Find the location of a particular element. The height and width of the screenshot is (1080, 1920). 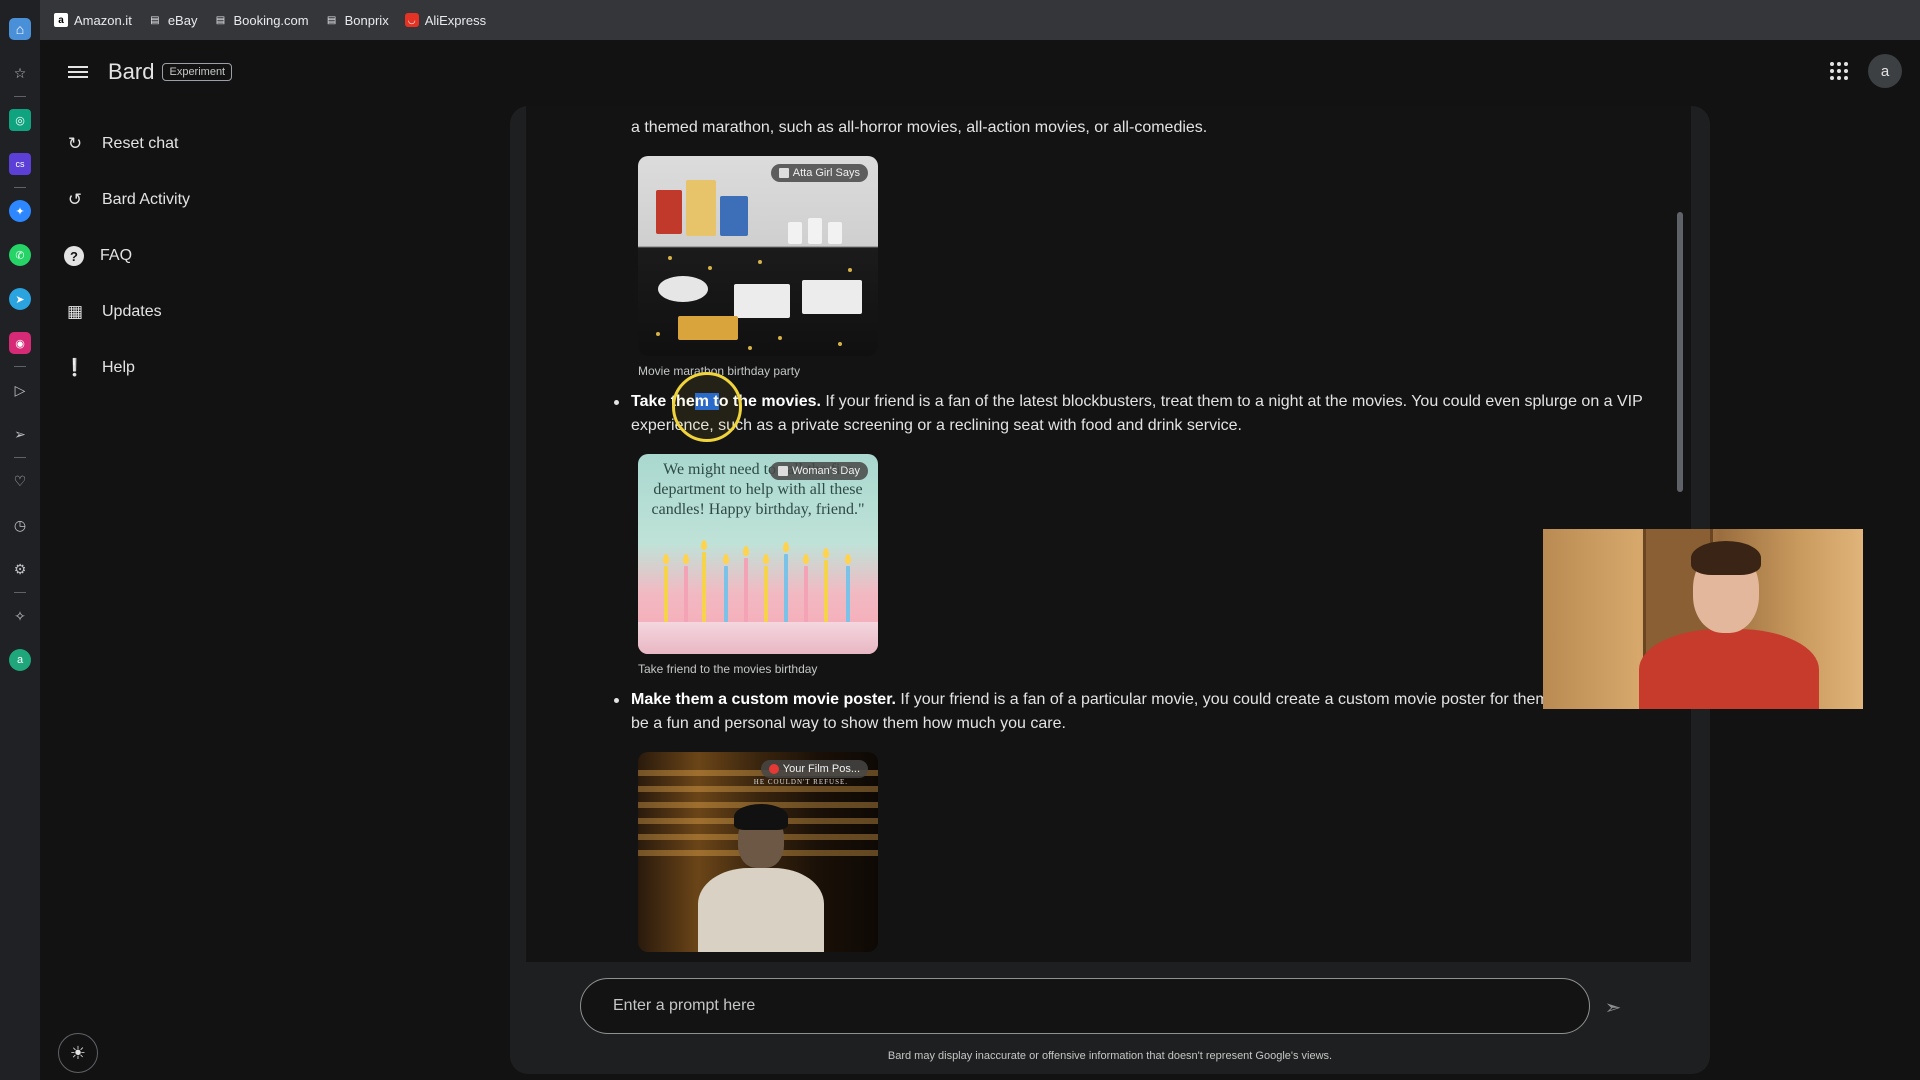

home-icon: ⌂ is located at coordinates (20, 29).